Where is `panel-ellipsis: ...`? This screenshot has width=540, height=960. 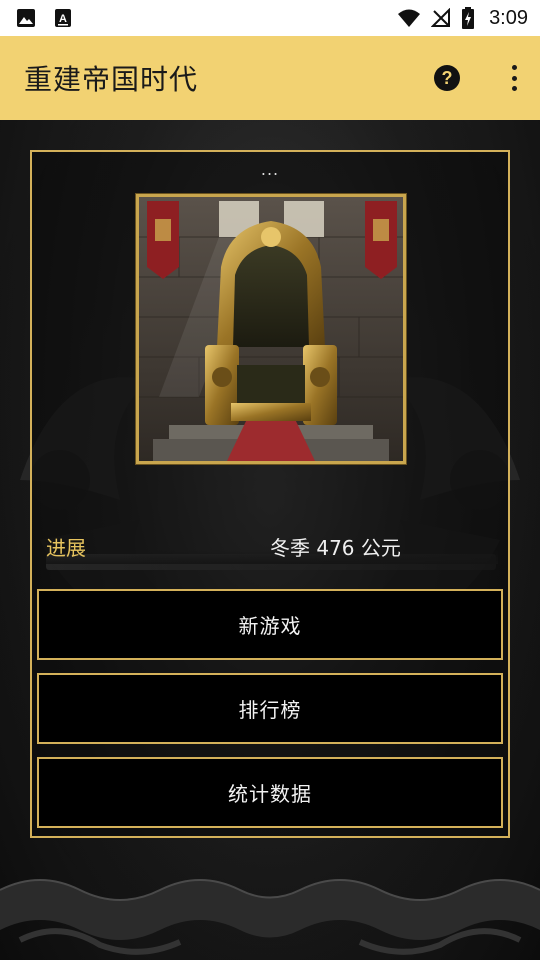 panel-ellipsis: ... is located at coordinates (270, 169).